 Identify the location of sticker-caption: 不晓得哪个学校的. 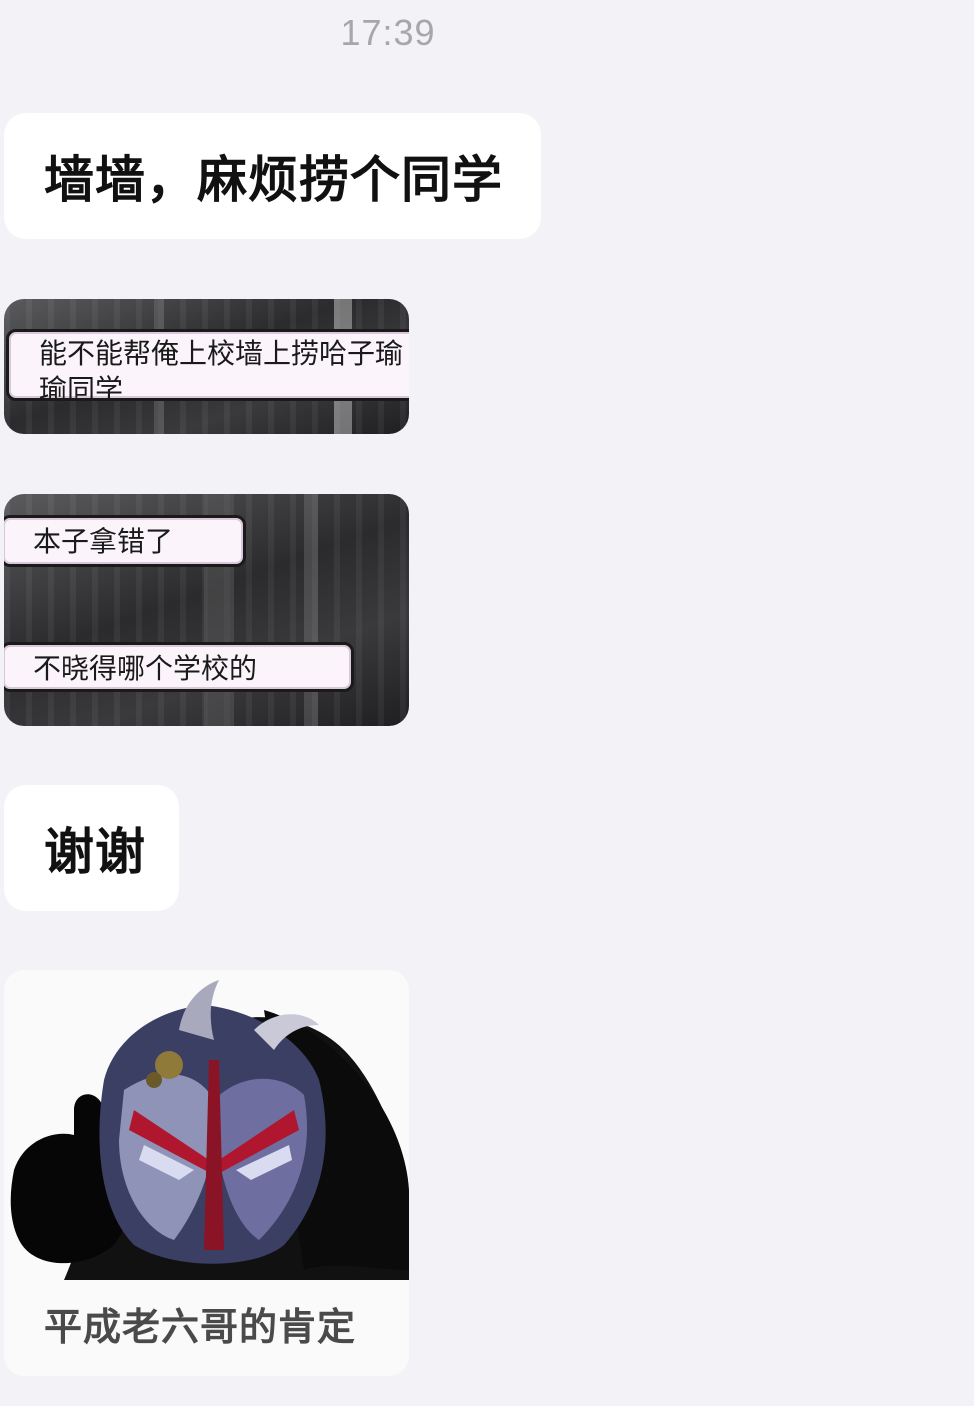
(179, 667).